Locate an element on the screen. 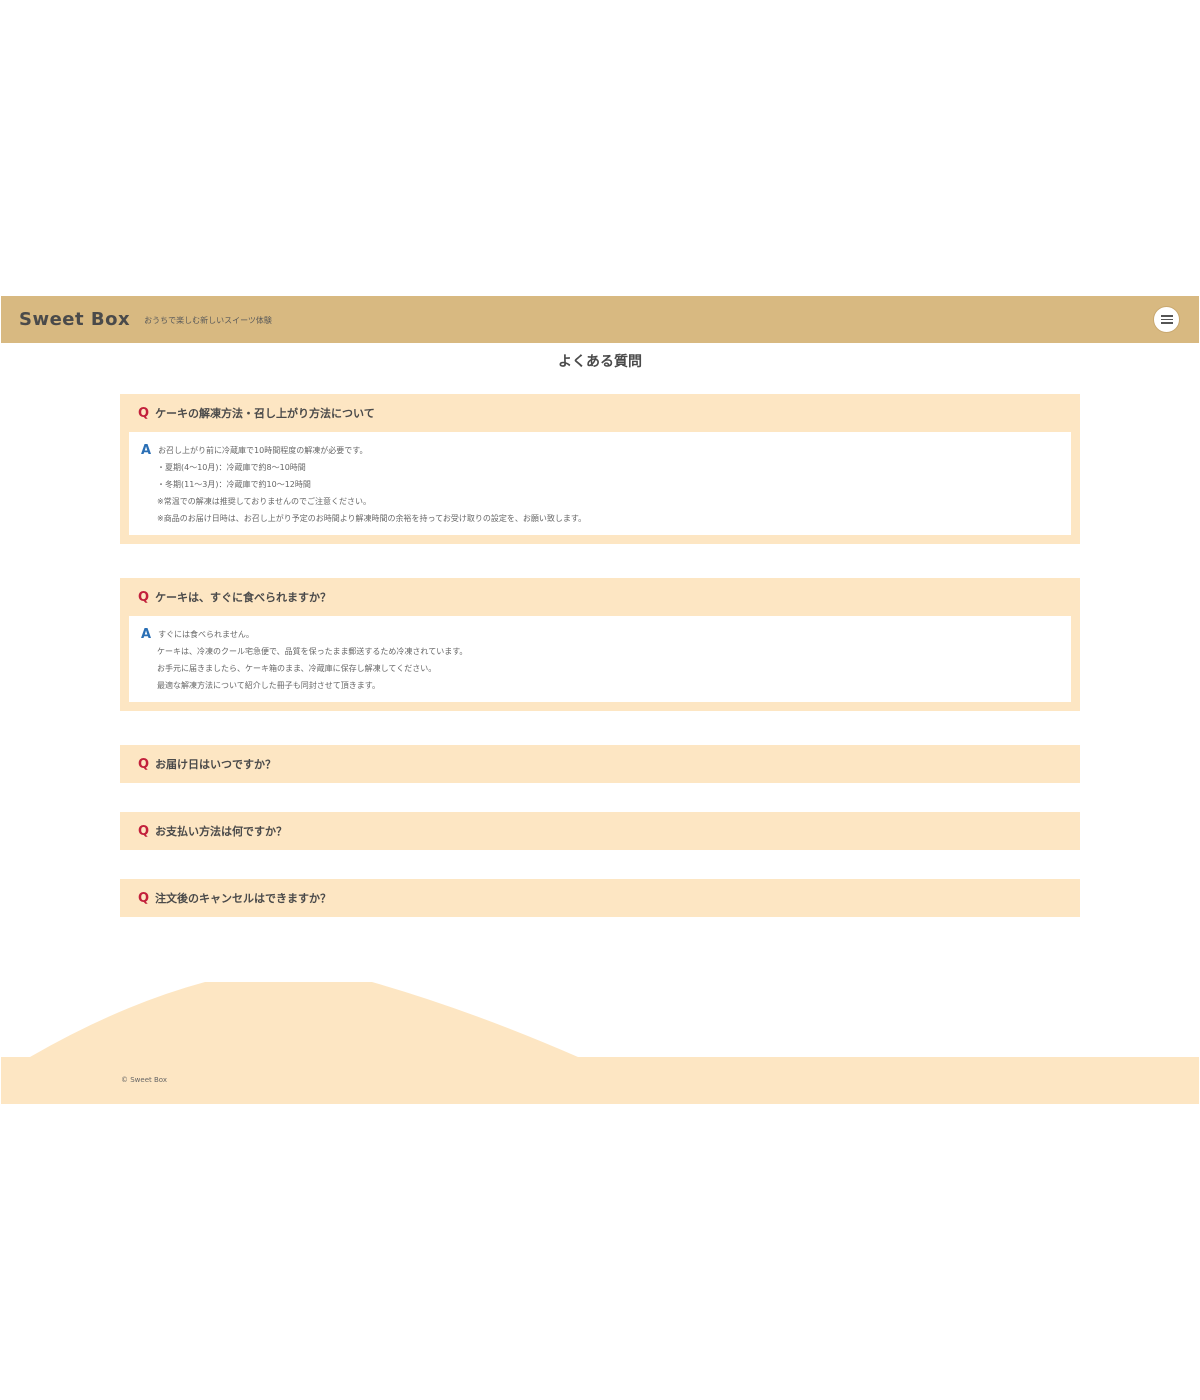 The height and width of the screenshot is (1400, 1200). faq-answer-text: すぐには食べられません。 is located at coordinates (206, 634).